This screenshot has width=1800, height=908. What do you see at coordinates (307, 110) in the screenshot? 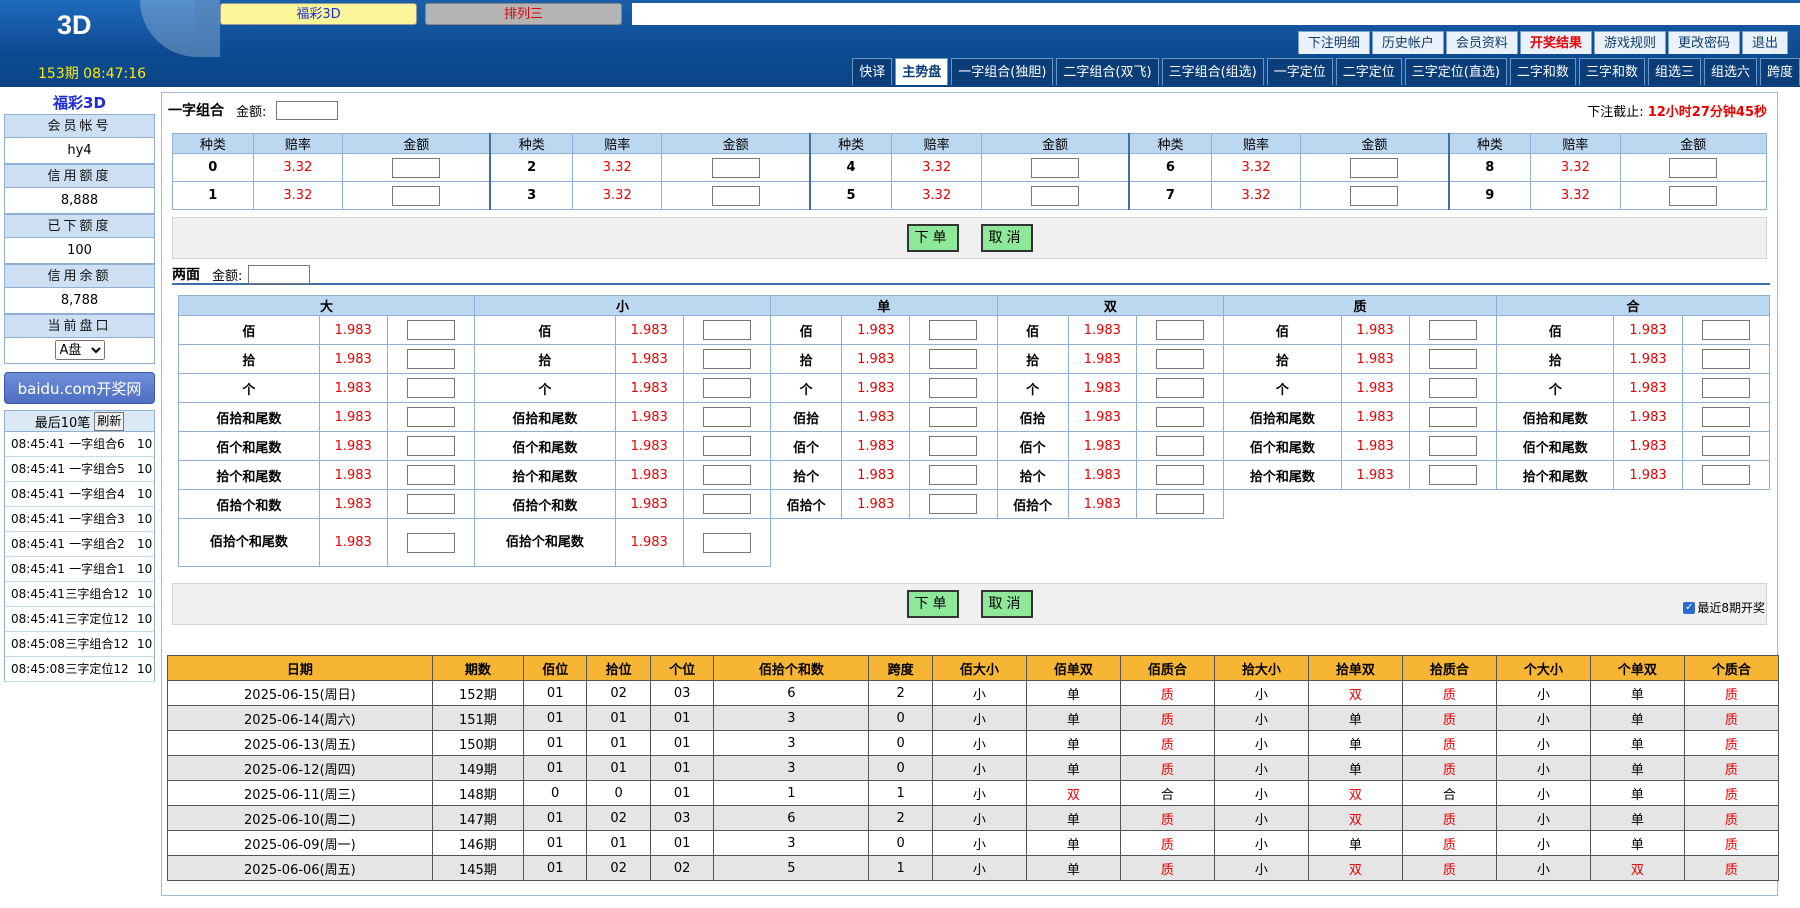
I see `section1-amount-input` at bounding box center [307, 110].